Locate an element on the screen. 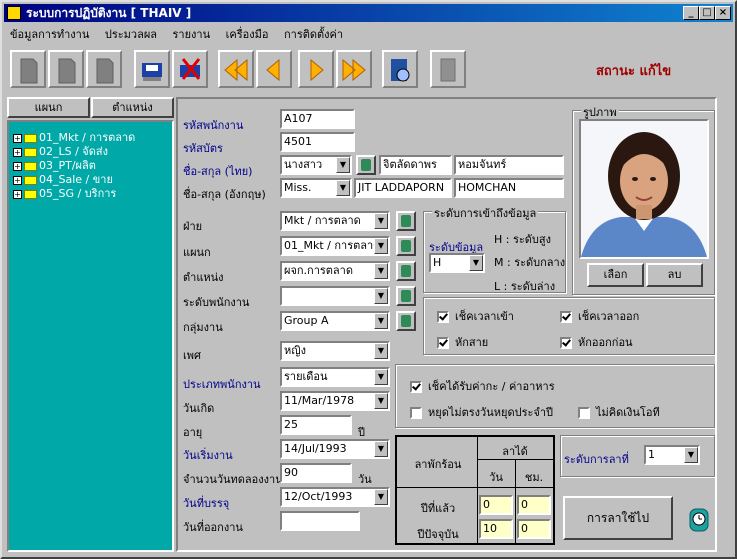 Image resolution: width=737 pixels, height=559 pixels. exit-door-icon is located at coordinates (448, 70).